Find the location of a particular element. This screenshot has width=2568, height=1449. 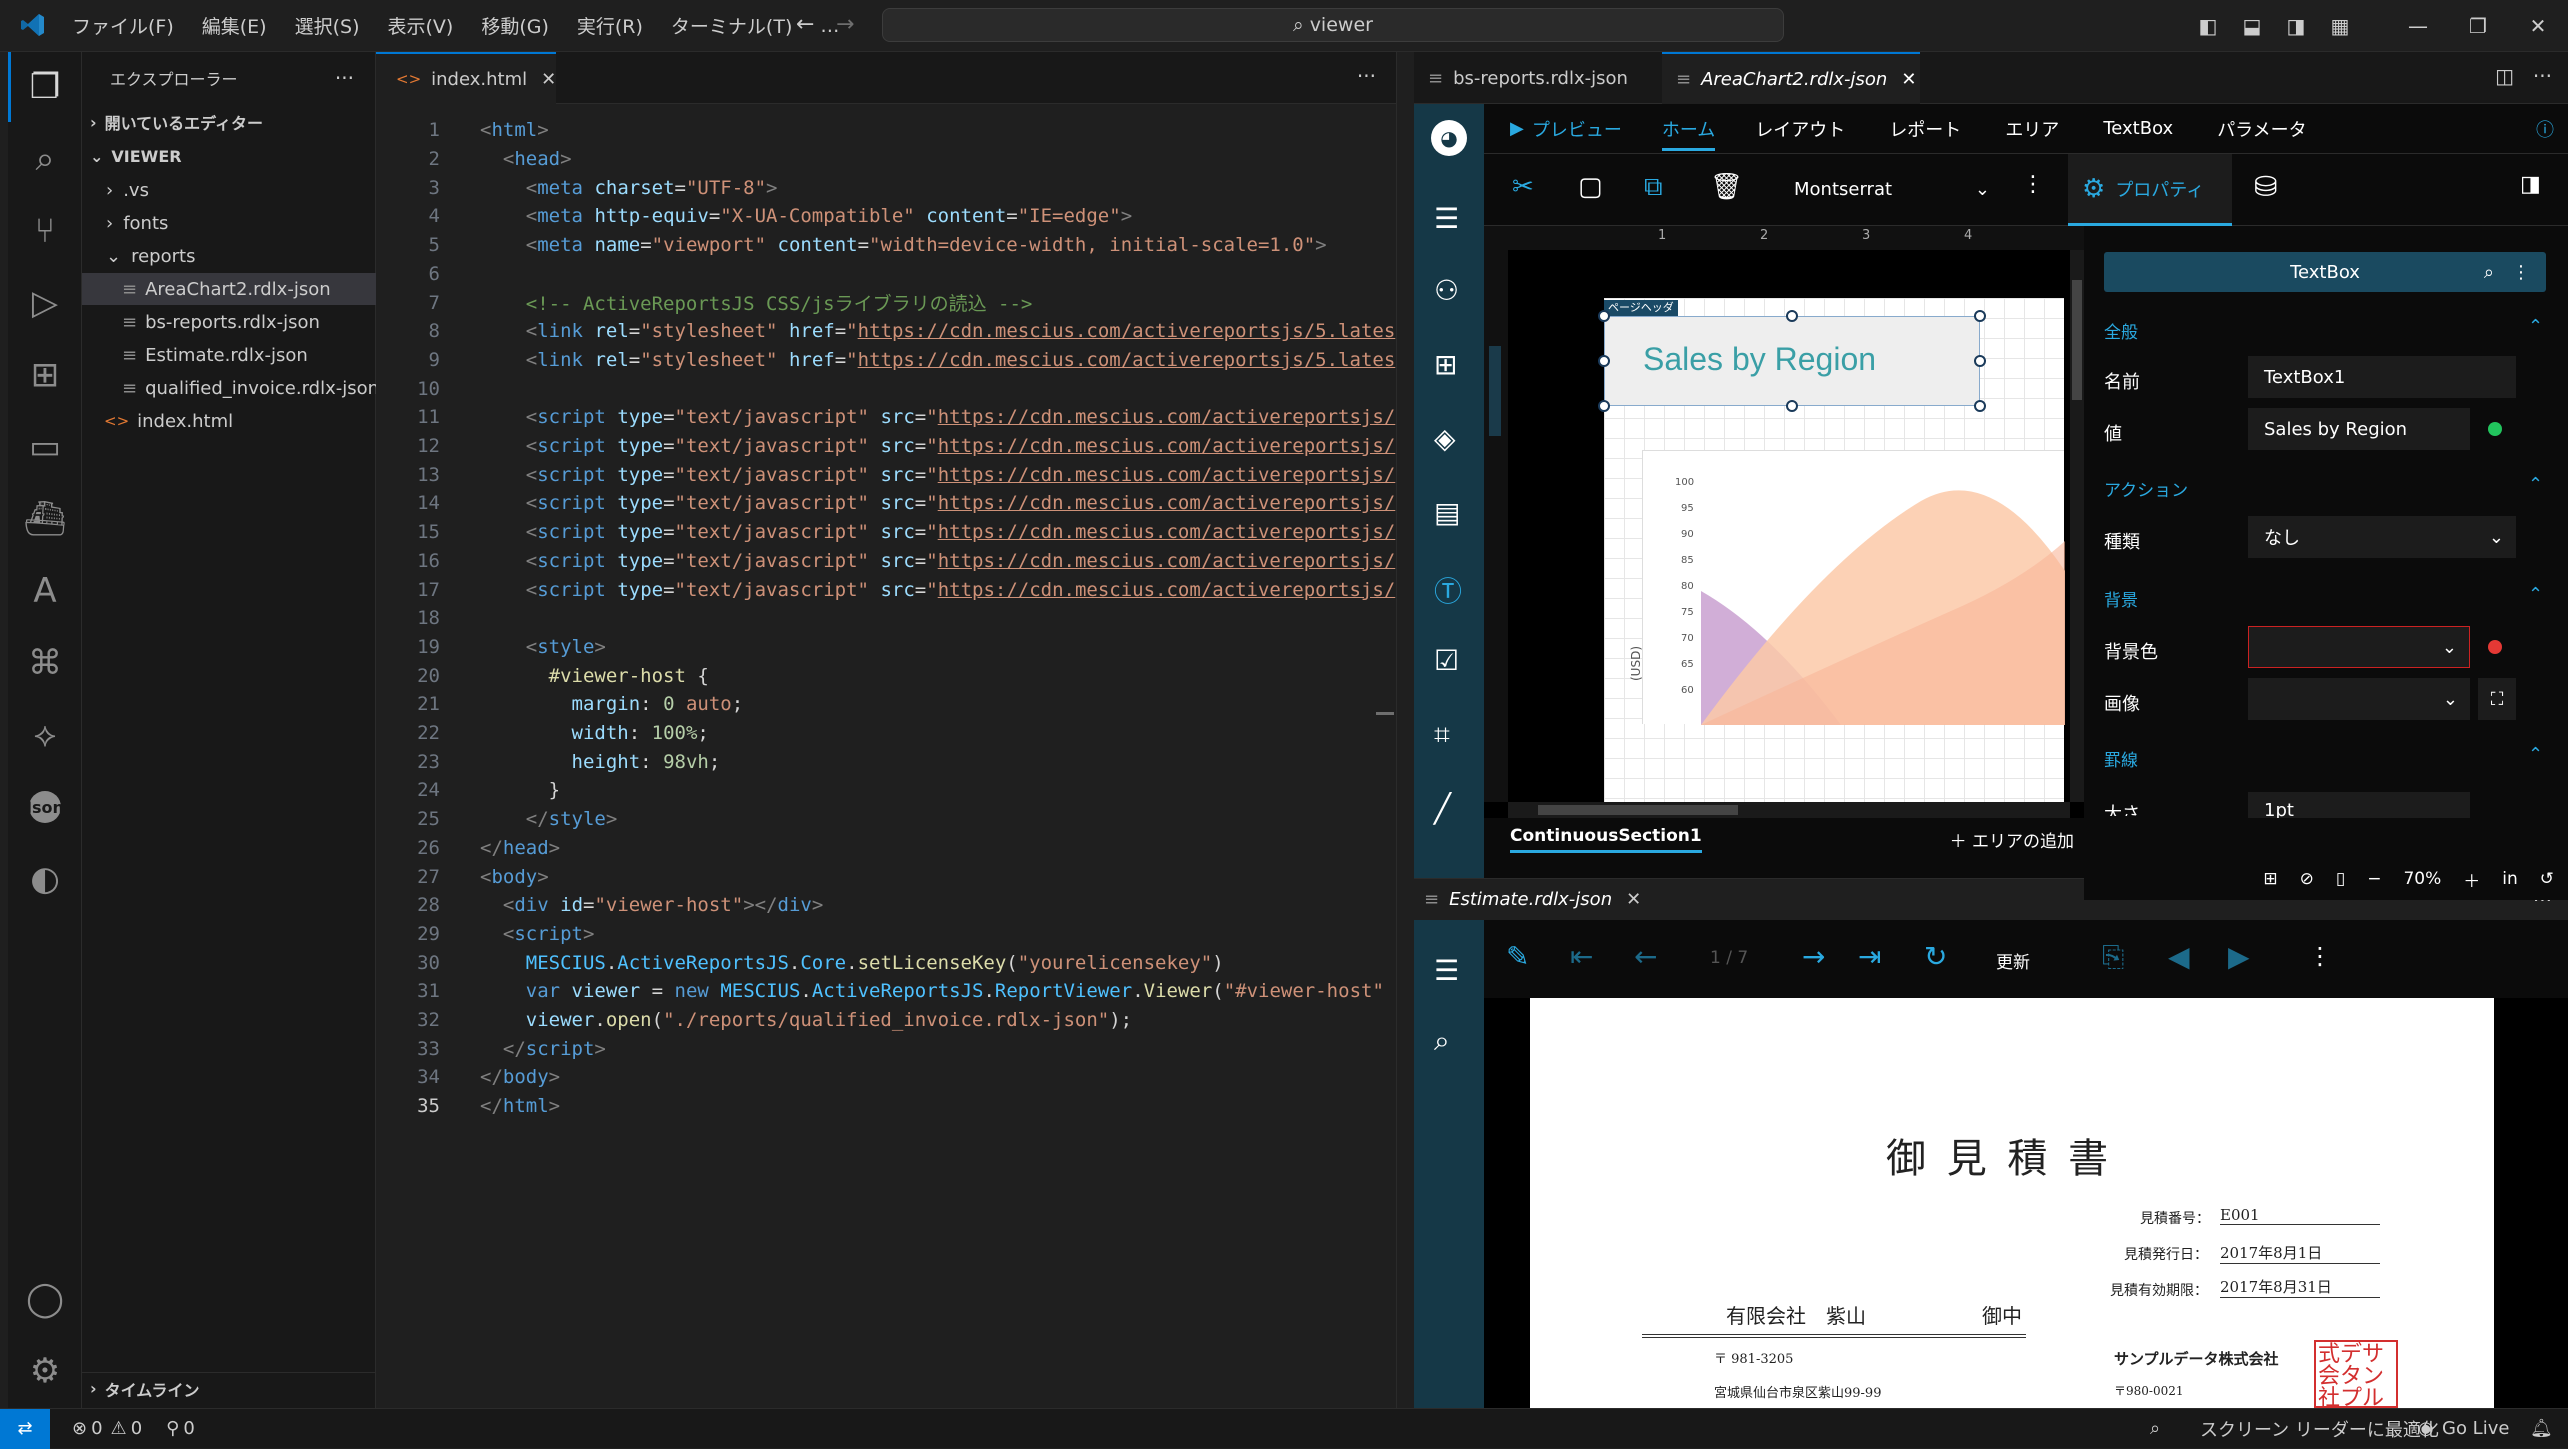

next-page-icon: → is located at coordinates (1813, 956).